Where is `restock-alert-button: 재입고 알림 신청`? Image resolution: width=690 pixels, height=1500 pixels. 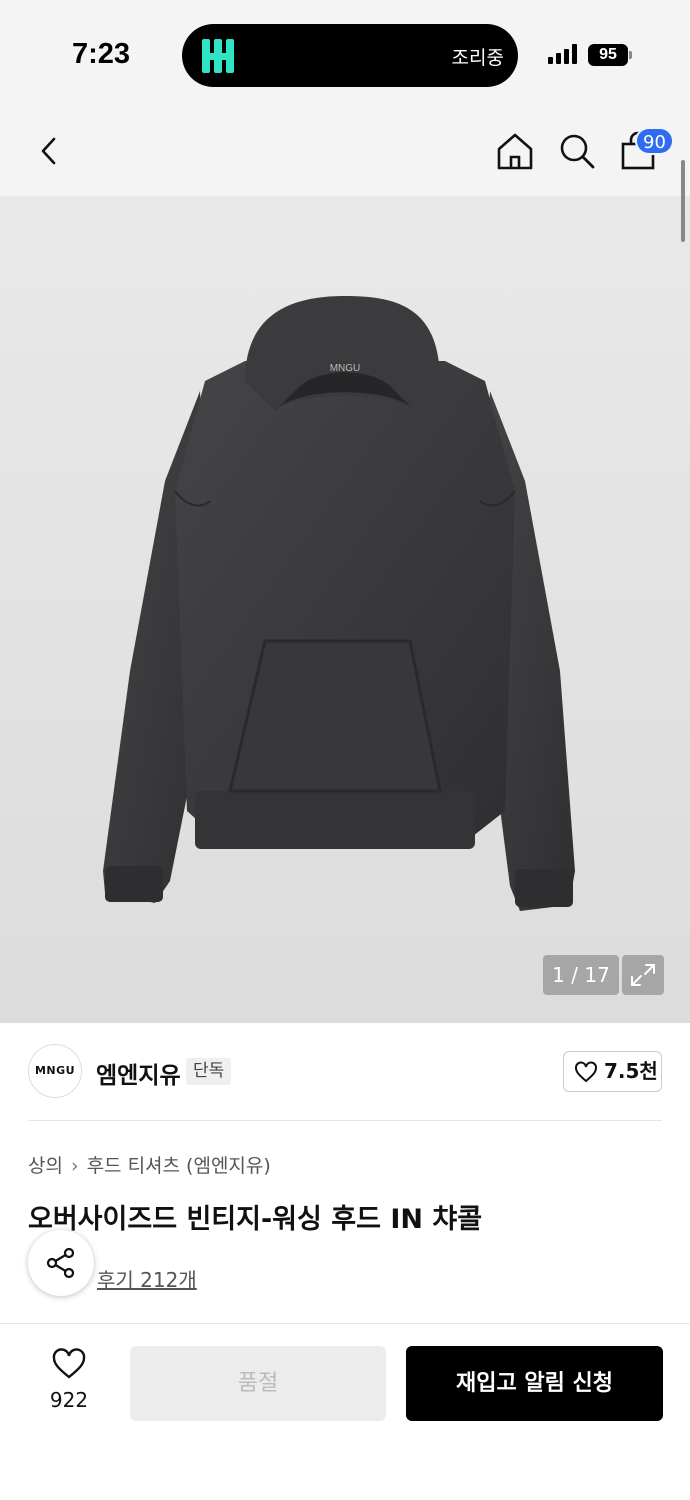
restock-alert-button: 재입고 알림 신청 is located at coordinates (534, 1383).